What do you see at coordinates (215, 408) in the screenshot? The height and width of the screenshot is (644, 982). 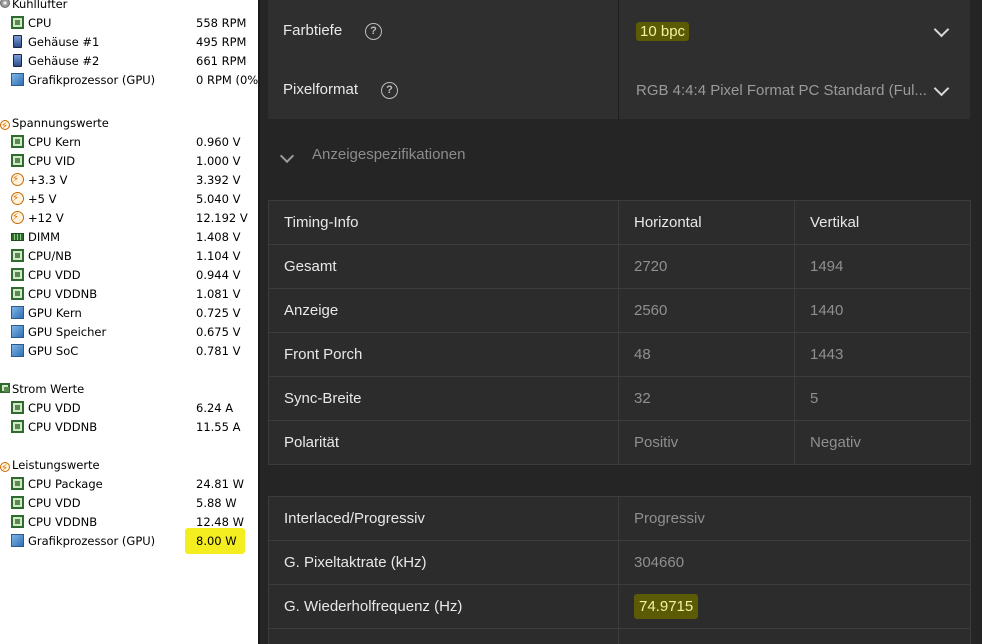 I see `sensor-value: 6.24 A` at bounding box center [215, 408].